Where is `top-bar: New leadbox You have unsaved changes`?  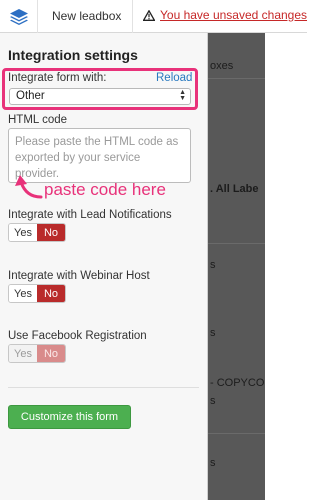 top-bar: New leadbox You have unsaved changes is located at coordinates (153, 16).